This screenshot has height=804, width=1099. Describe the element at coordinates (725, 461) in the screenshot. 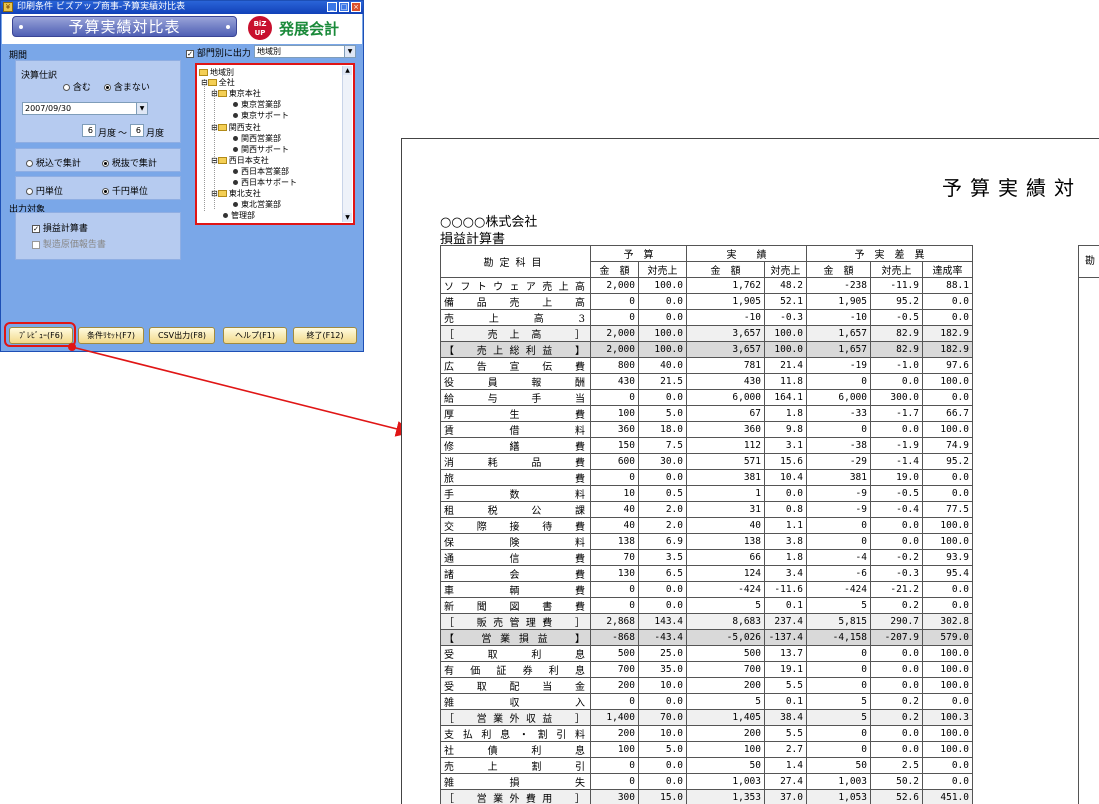

I see `amount-cell: 571` at that location.